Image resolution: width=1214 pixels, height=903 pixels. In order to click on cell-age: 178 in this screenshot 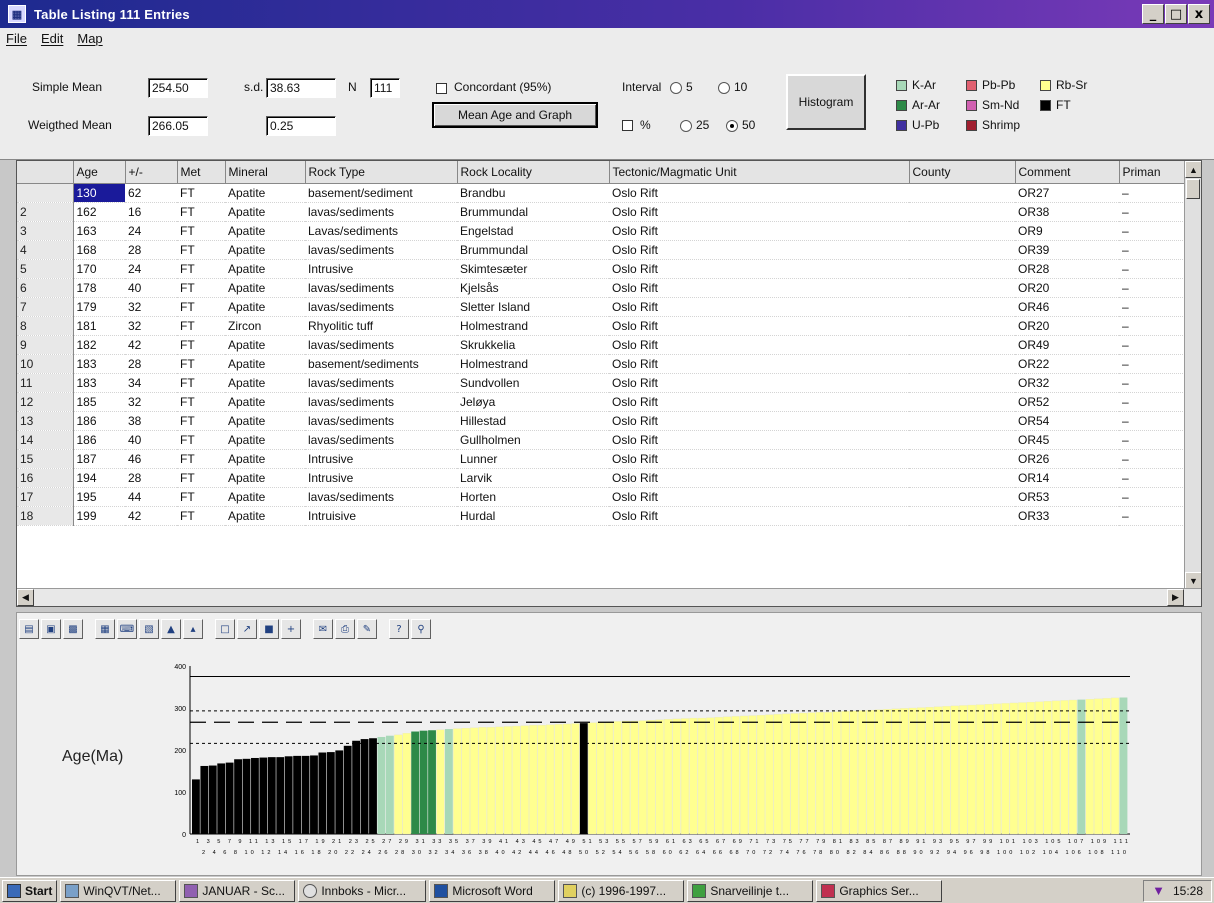, I will do `click(99, 288)`.